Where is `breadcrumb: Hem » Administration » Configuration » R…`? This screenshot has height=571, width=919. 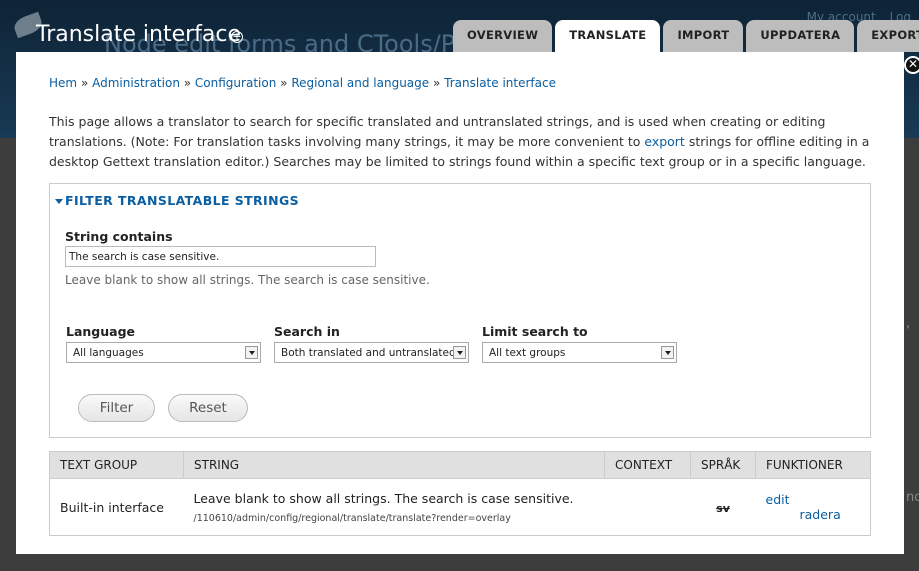
breadcrumb: Hem » Administration » Configuration » R… is located at coordinates (302, 83).